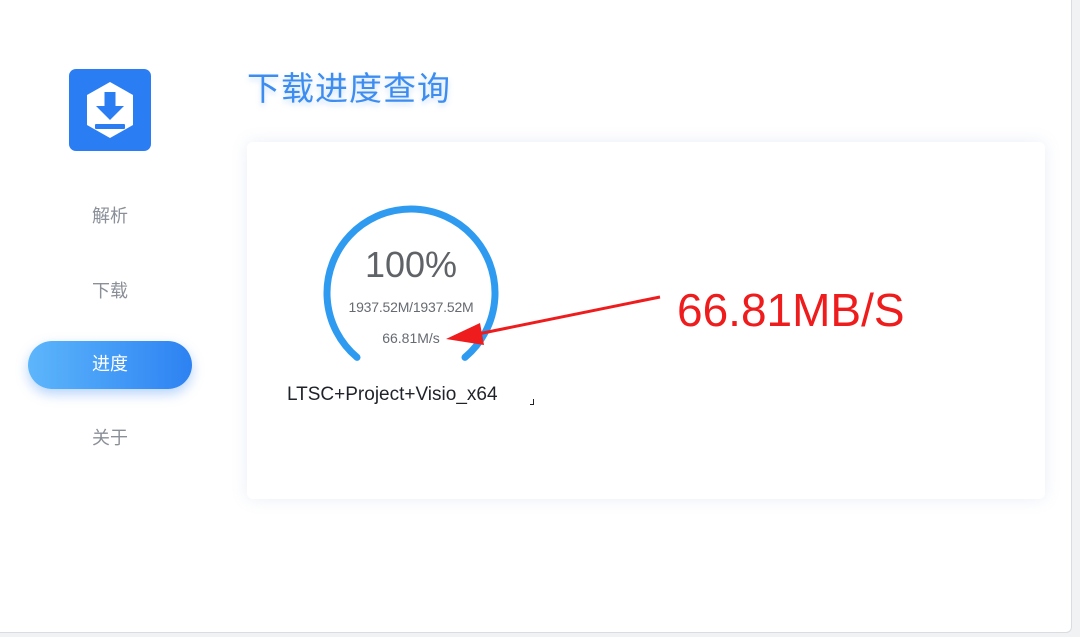 This screenshot has width=1080, height=637. What do you see at coordinates (110, 292) in the screenshot?
I see `sidebar-item-download: 下载` at bounding box center [110, 292].